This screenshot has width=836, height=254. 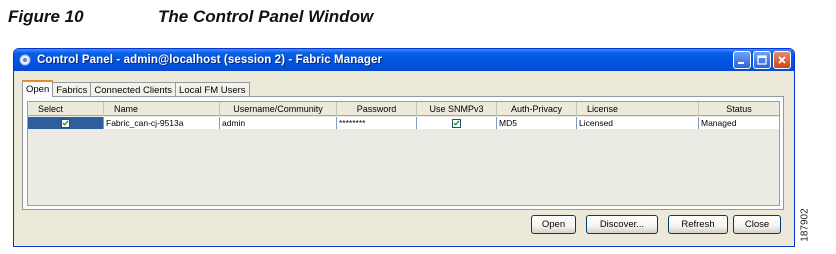 I want to click on snmpv3-cell, so click(x=457, y=123).